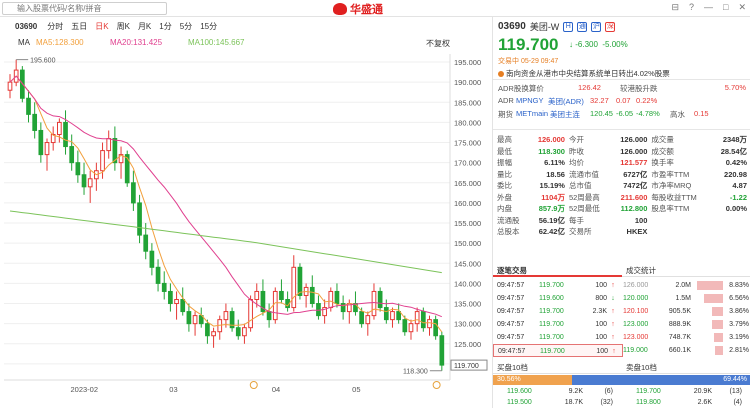  Describe the element at coordinates (584, 73) in the screenshot. I see `news-ticker: 南向资金从港市中央结算系统单日转出4.02%股票` at that location.